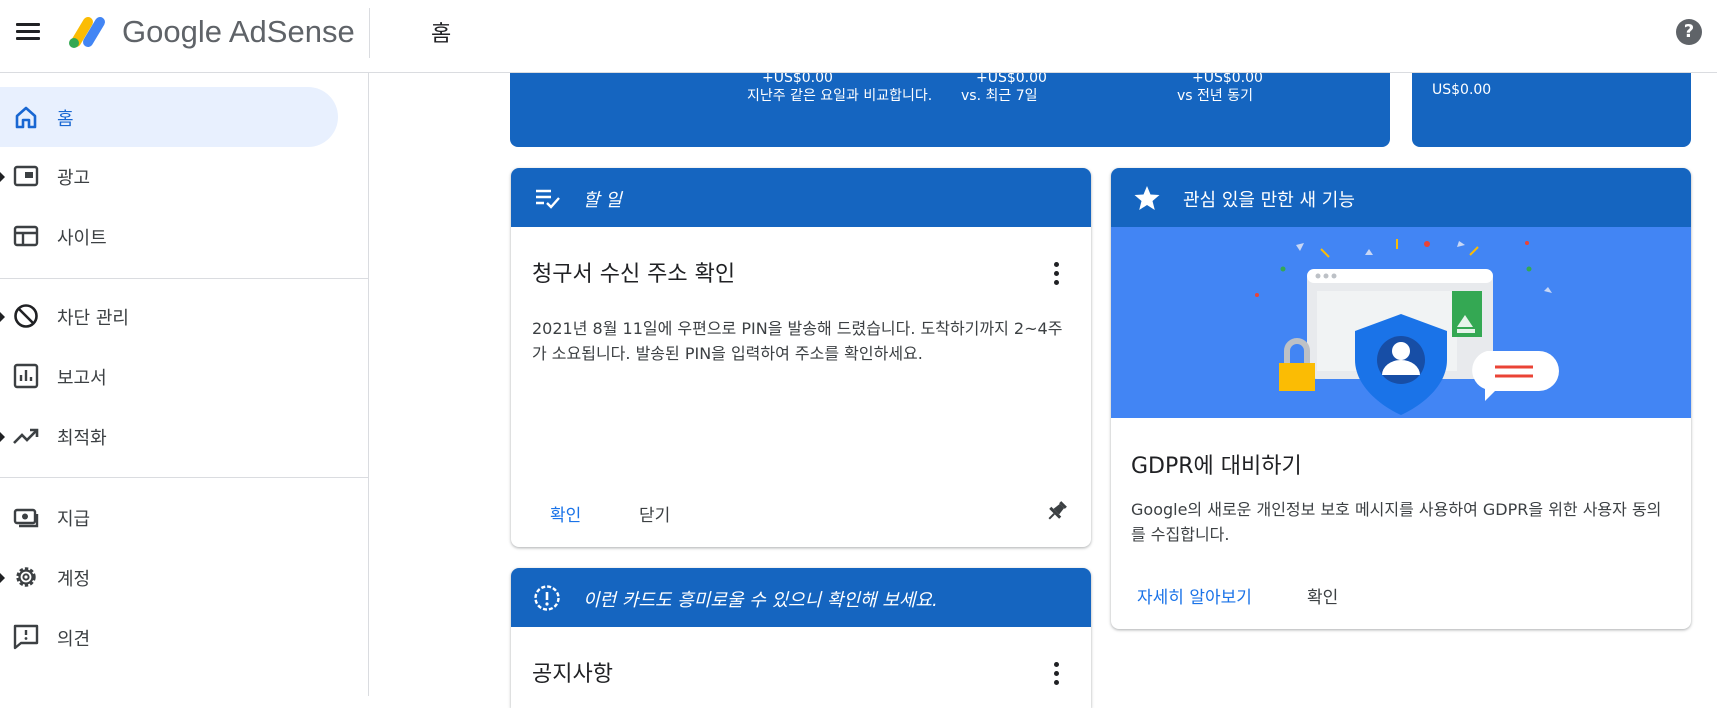 The height and width of the screenshot is (708, 1717). What do you see at coordinates (999, 96) in the screenshot?
I see `earnings-delta-caption: vs. 최근 7일` at bounding box center [999, 96].